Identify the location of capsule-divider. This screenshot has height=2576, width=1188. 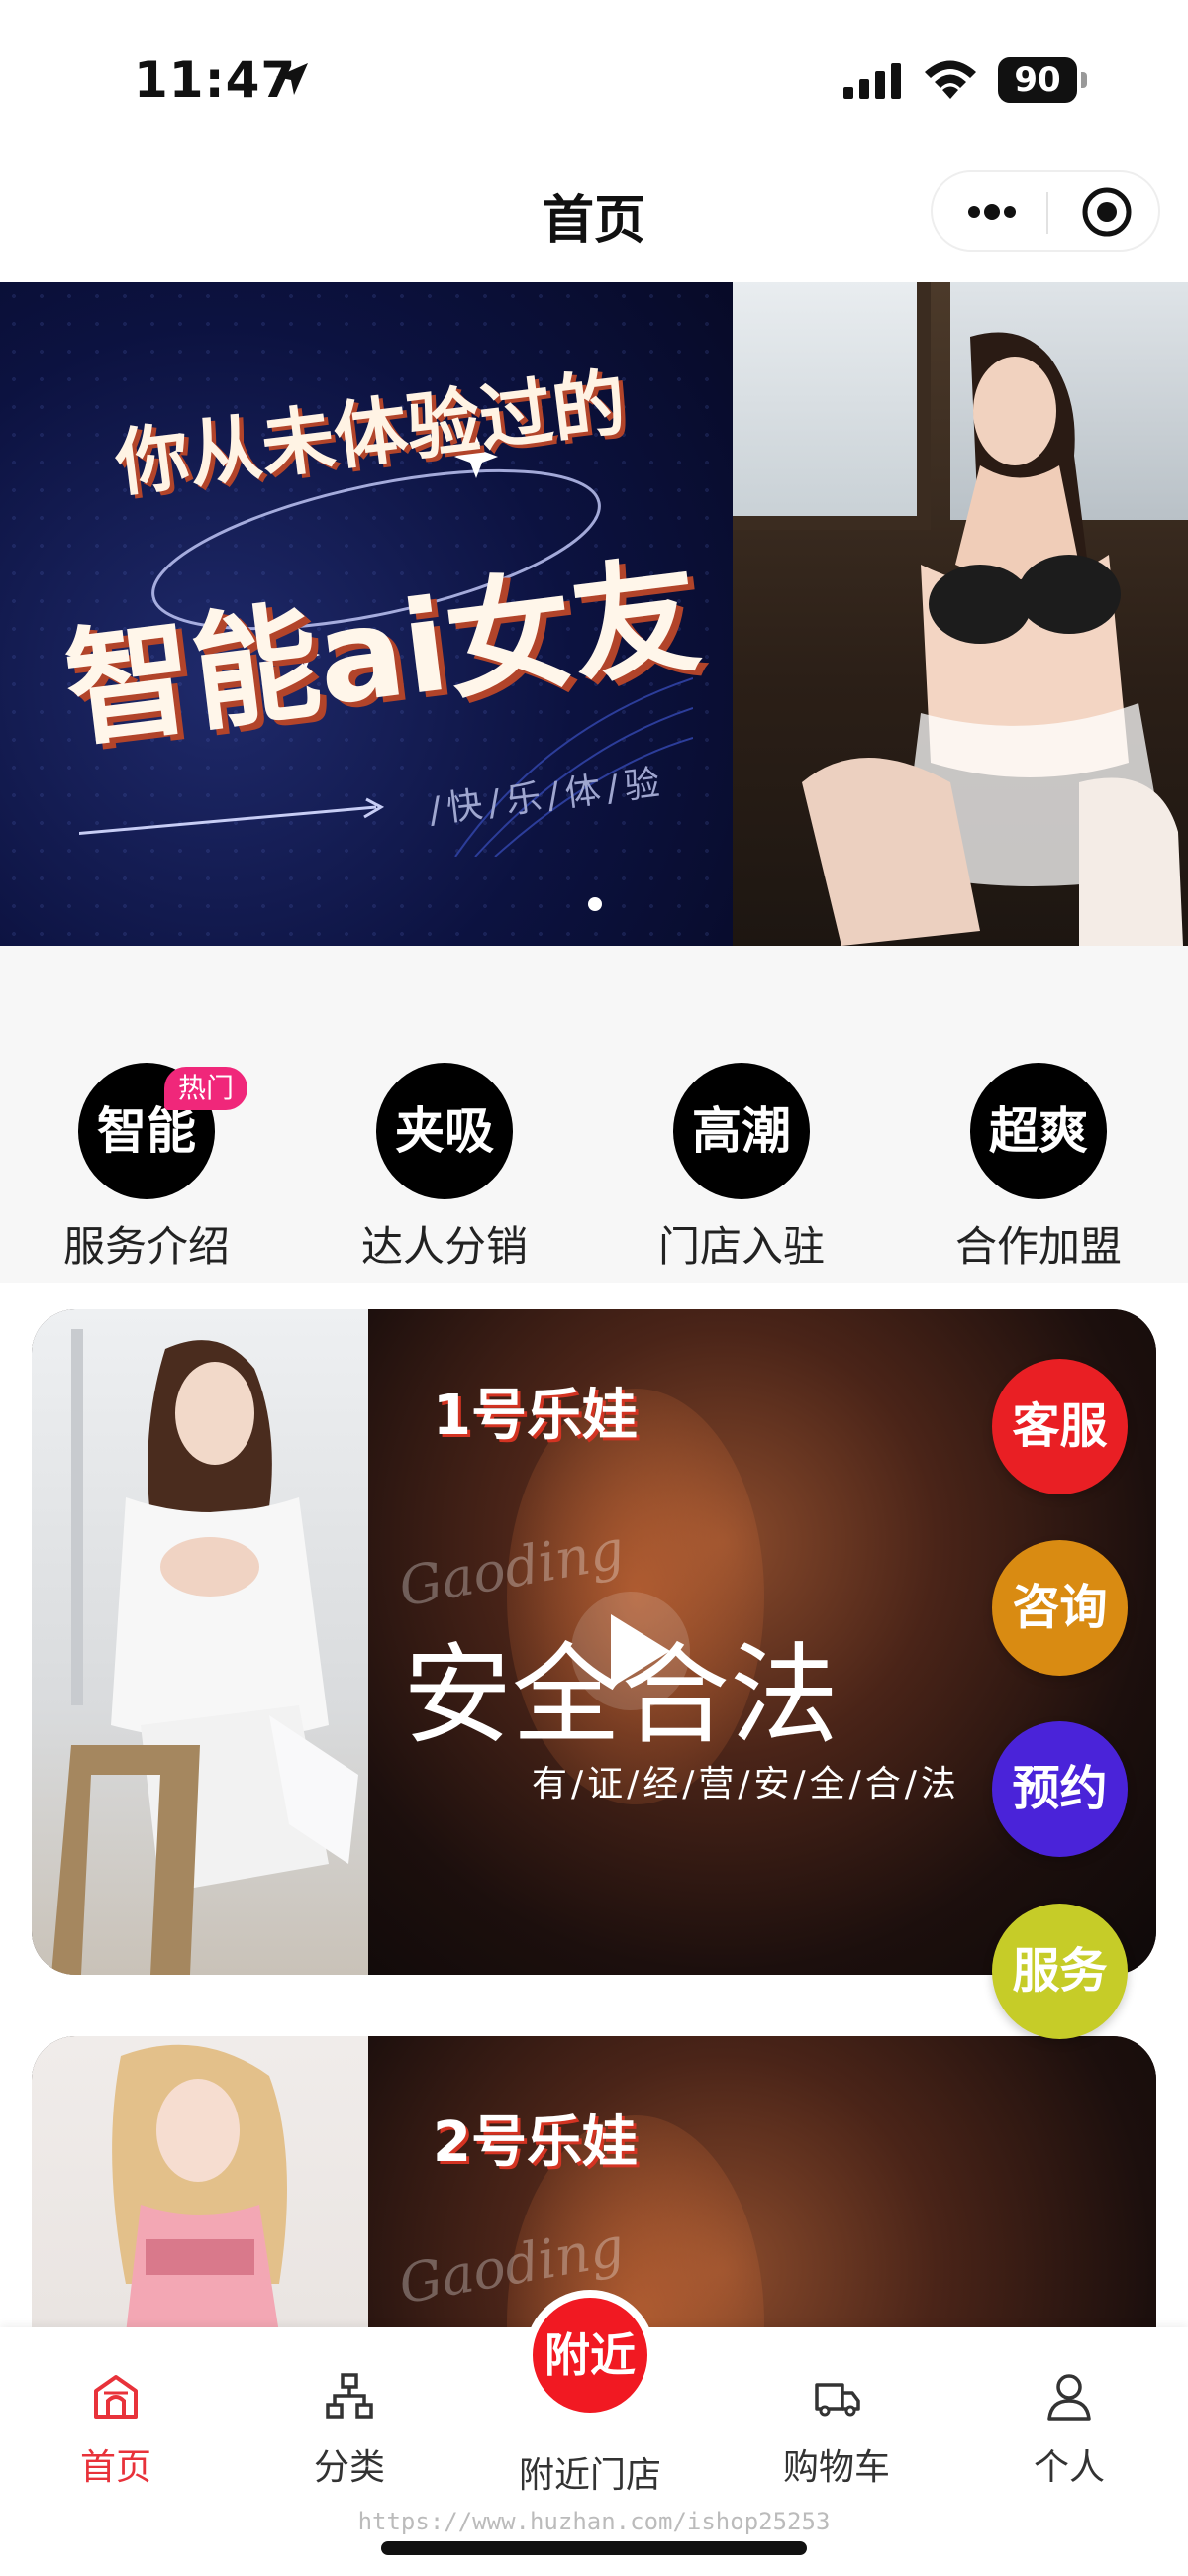
(1047, 213).